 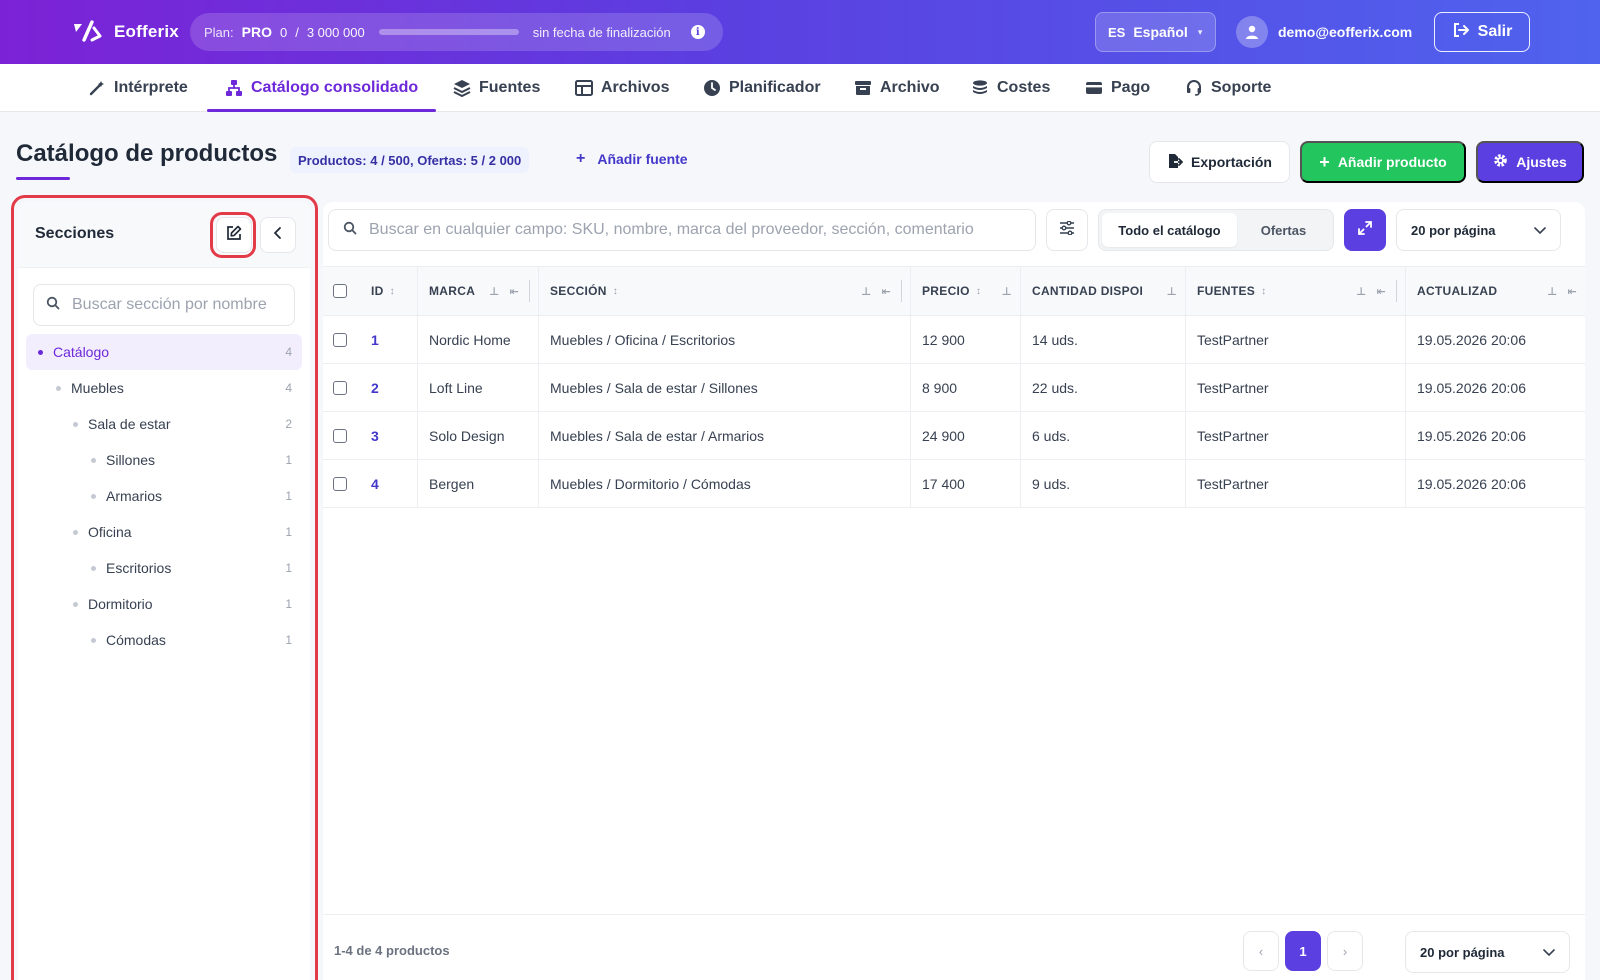 I want to click on segment-all-catalog: Todo el catálogo, so click(x=1169, y=230).